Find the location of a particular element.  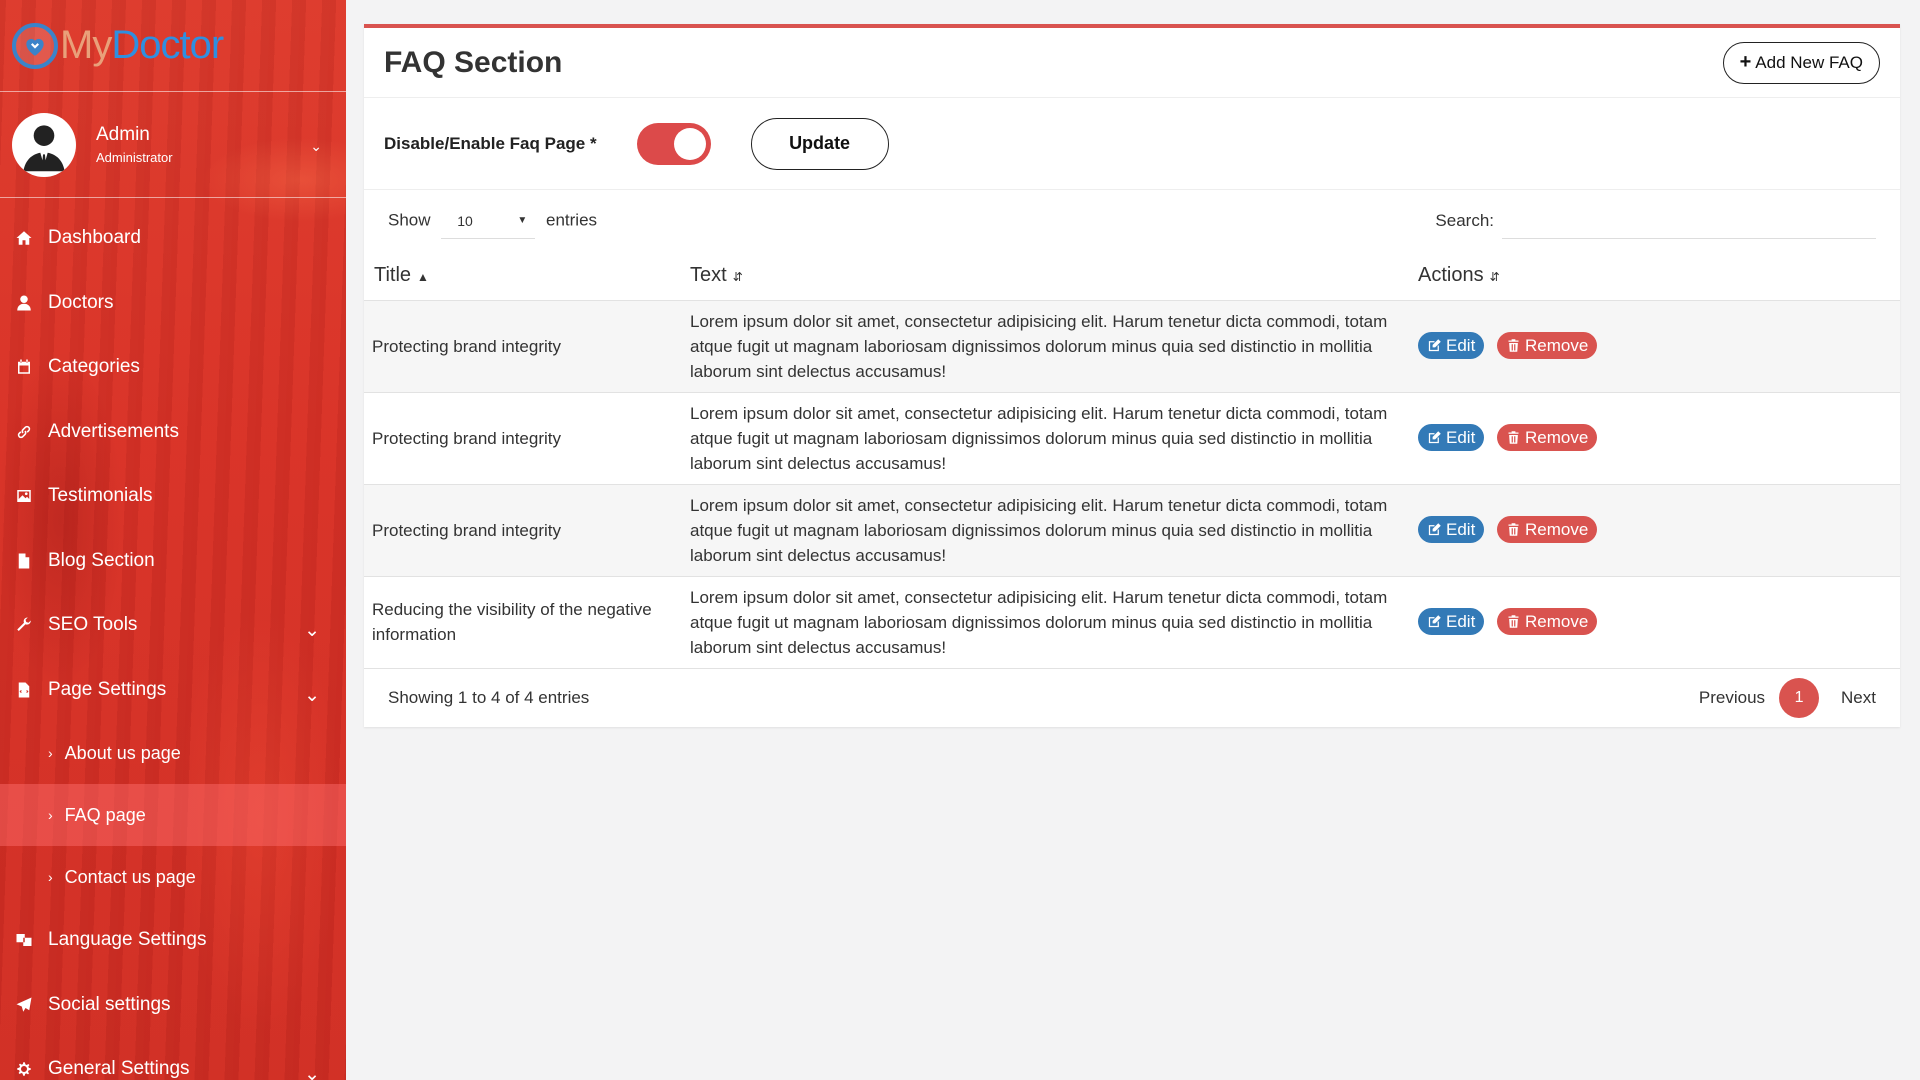

entries-label: entries is located at coordinates (572, 220).